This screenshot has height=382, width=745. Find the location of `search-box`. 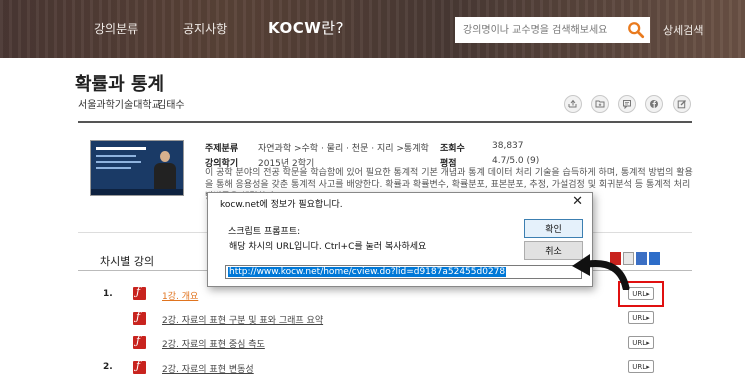

search-box is located at coordinates (552, 30).